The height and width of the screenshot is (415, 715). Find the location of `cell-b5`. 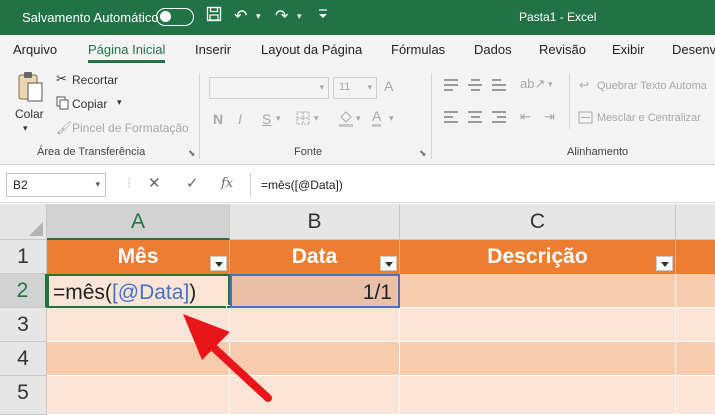

cell-b5 is located at coordinates (315, 395).